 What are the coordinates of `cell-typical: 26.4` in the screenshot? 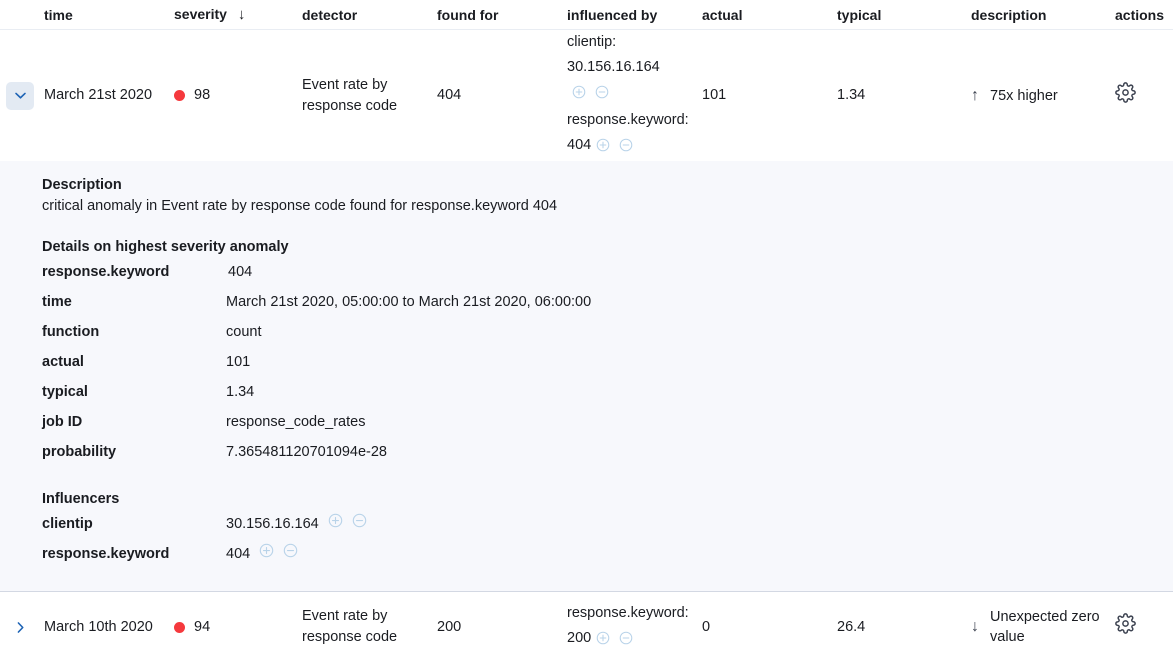 It's located at (851, 626).